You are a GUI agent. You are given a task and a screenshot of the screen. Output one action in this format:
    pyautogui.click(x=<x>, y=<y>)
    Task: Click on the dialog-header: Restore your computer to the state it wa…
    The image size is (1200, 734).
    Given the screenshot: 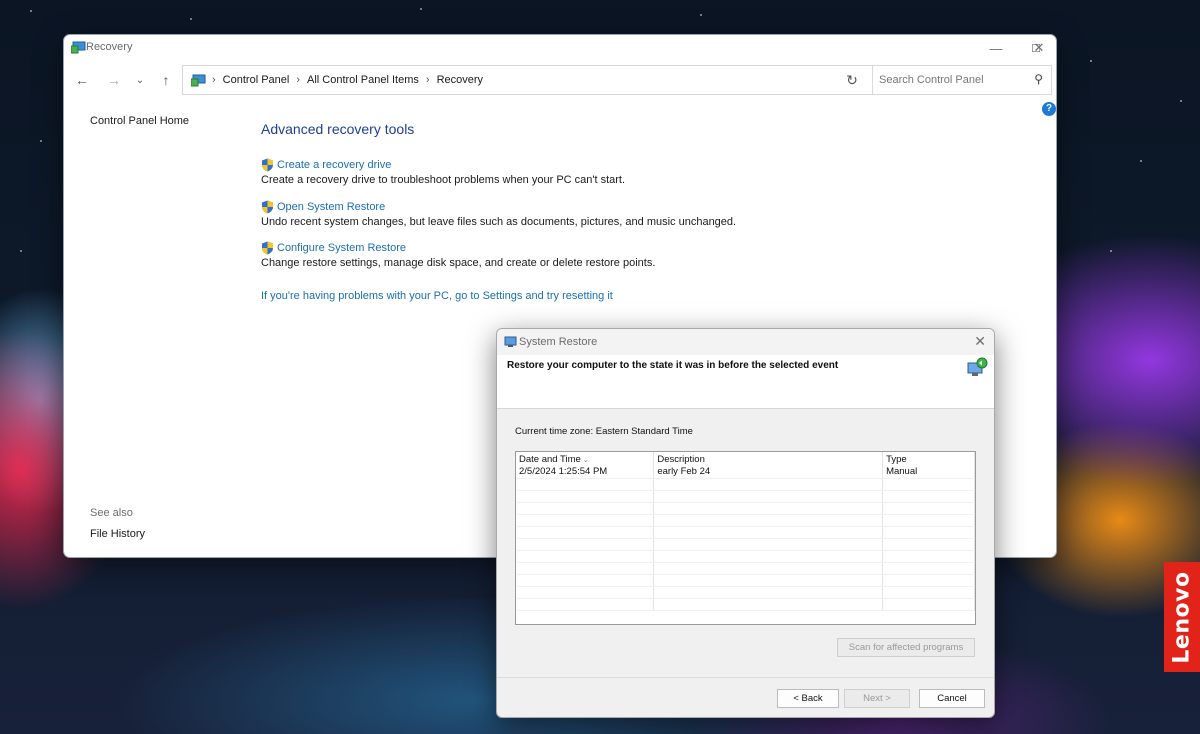 What is the action you would take?
    pyautogui.click(x=745, y=382)
    